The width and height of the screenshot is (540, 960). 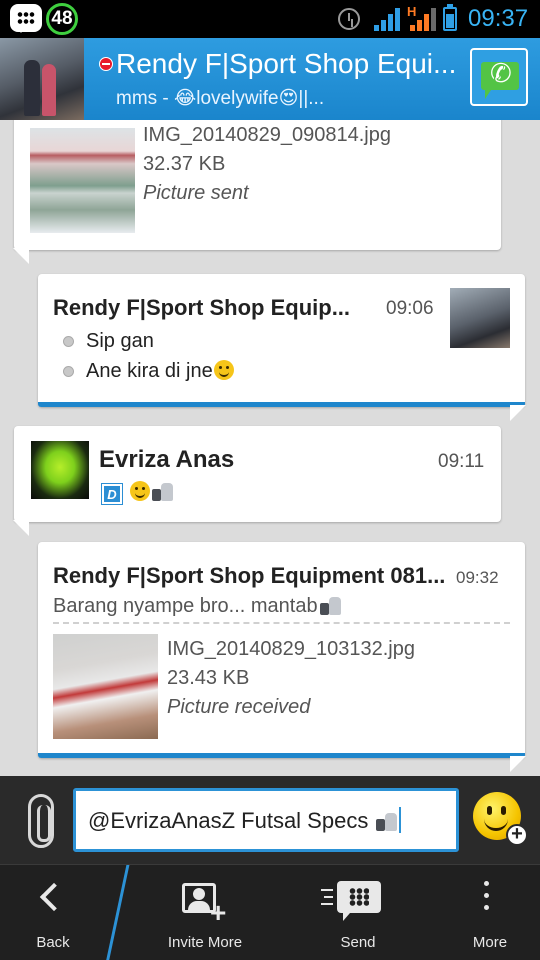 I want to click on message-text-row: Barang nyampe bro... mantab, so click(x=197, y=606).